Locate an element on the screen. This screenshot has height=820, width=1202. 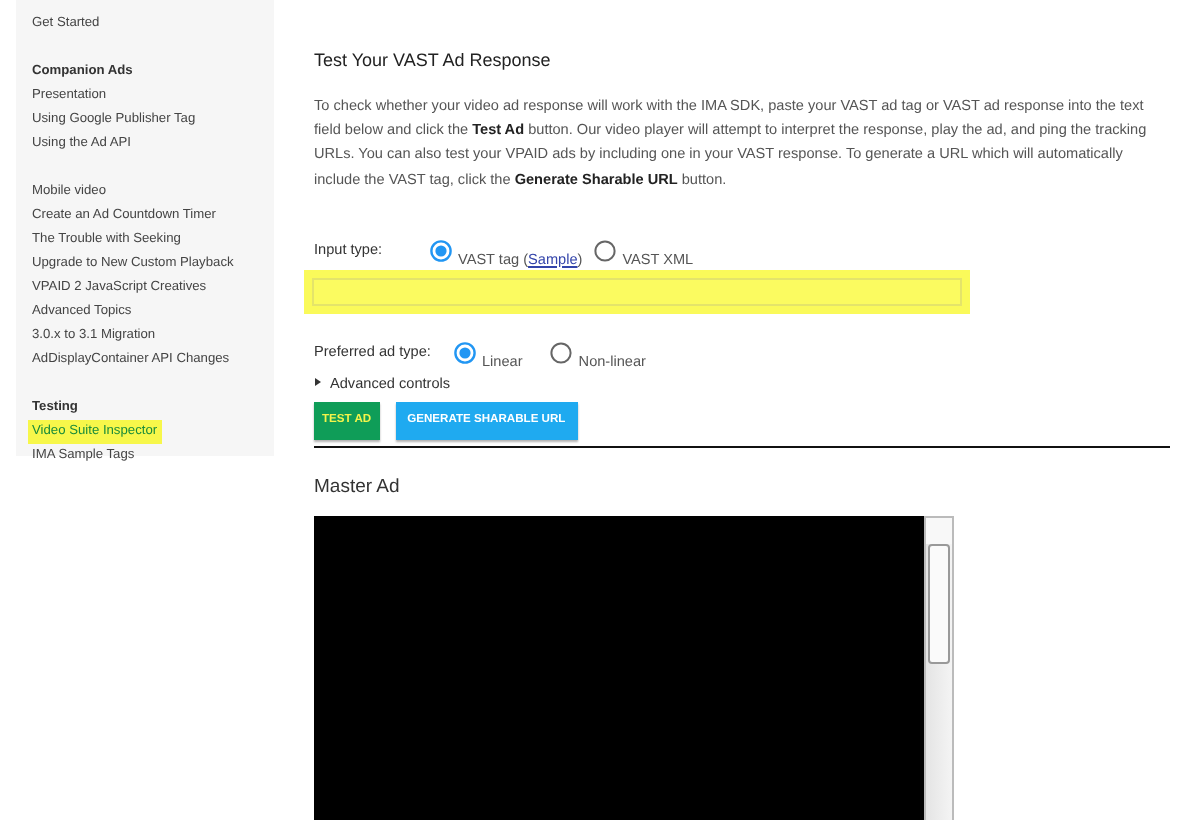
section-heading: Master Ad is located at coordinates (358, 486).